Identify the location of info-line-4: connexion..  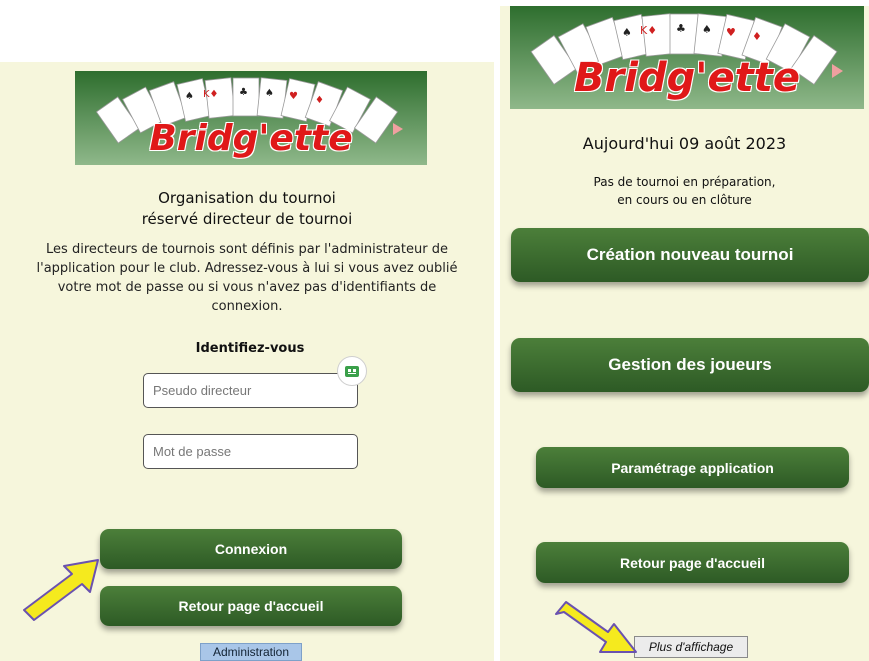
(247, 306).